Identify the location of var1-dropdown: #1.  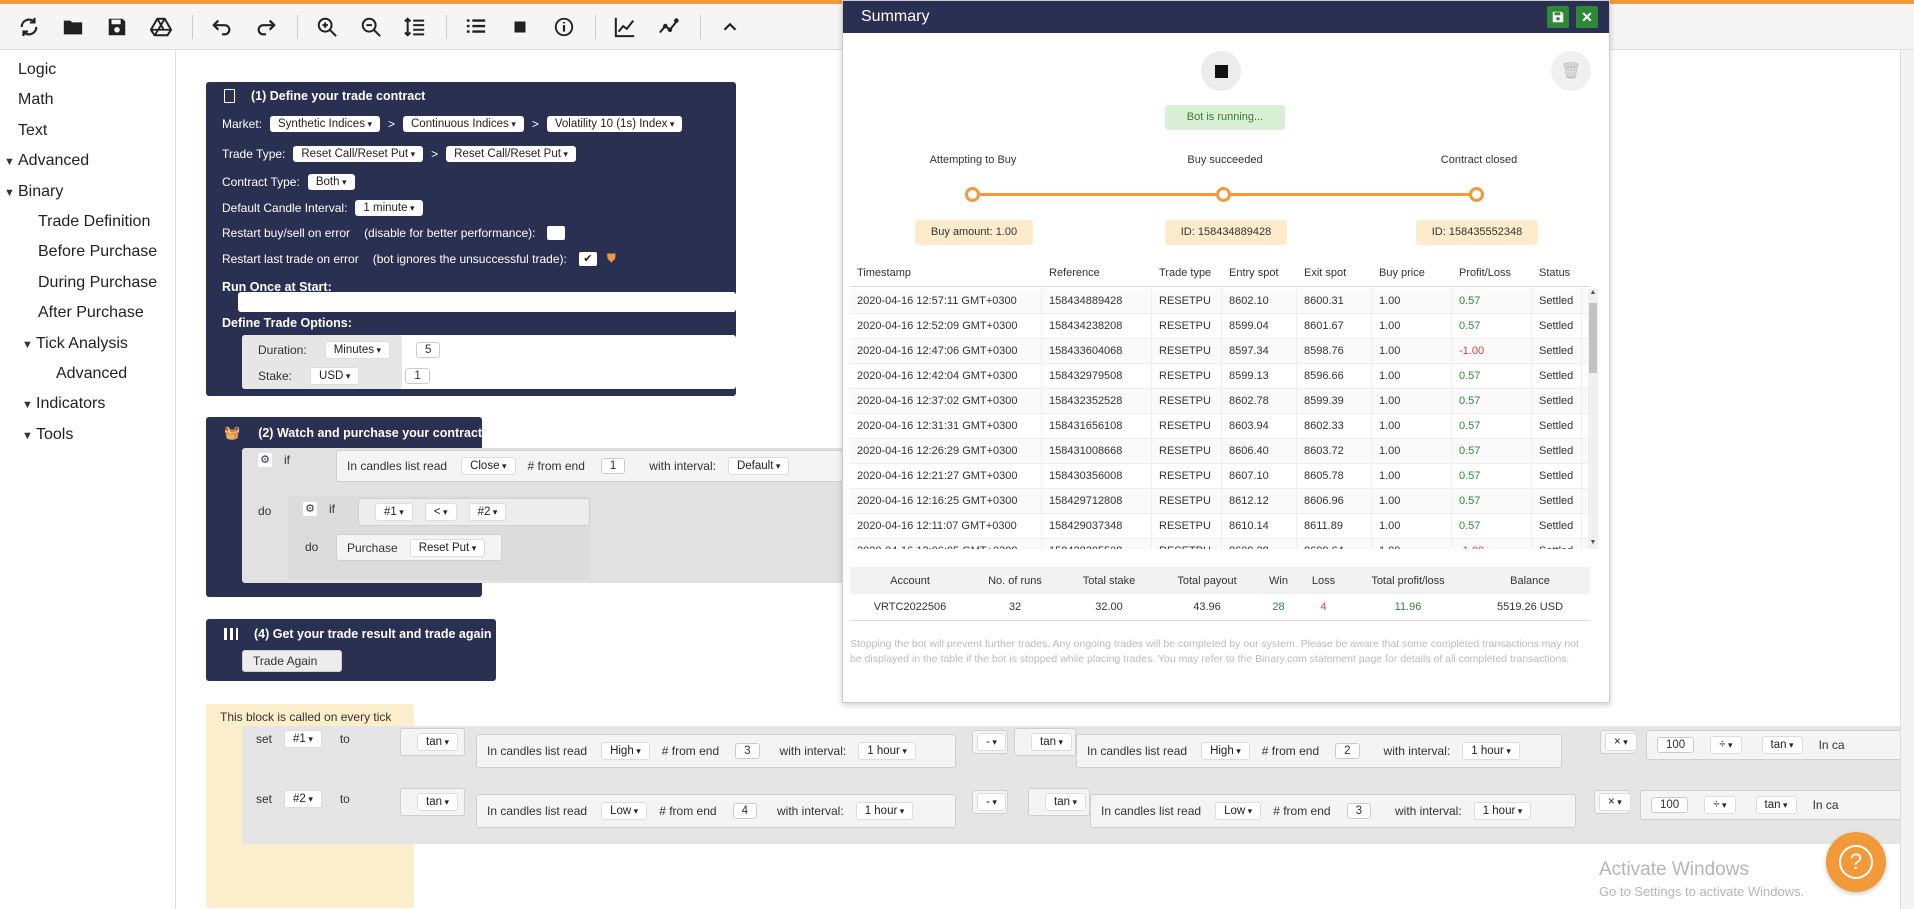
(394, 512).